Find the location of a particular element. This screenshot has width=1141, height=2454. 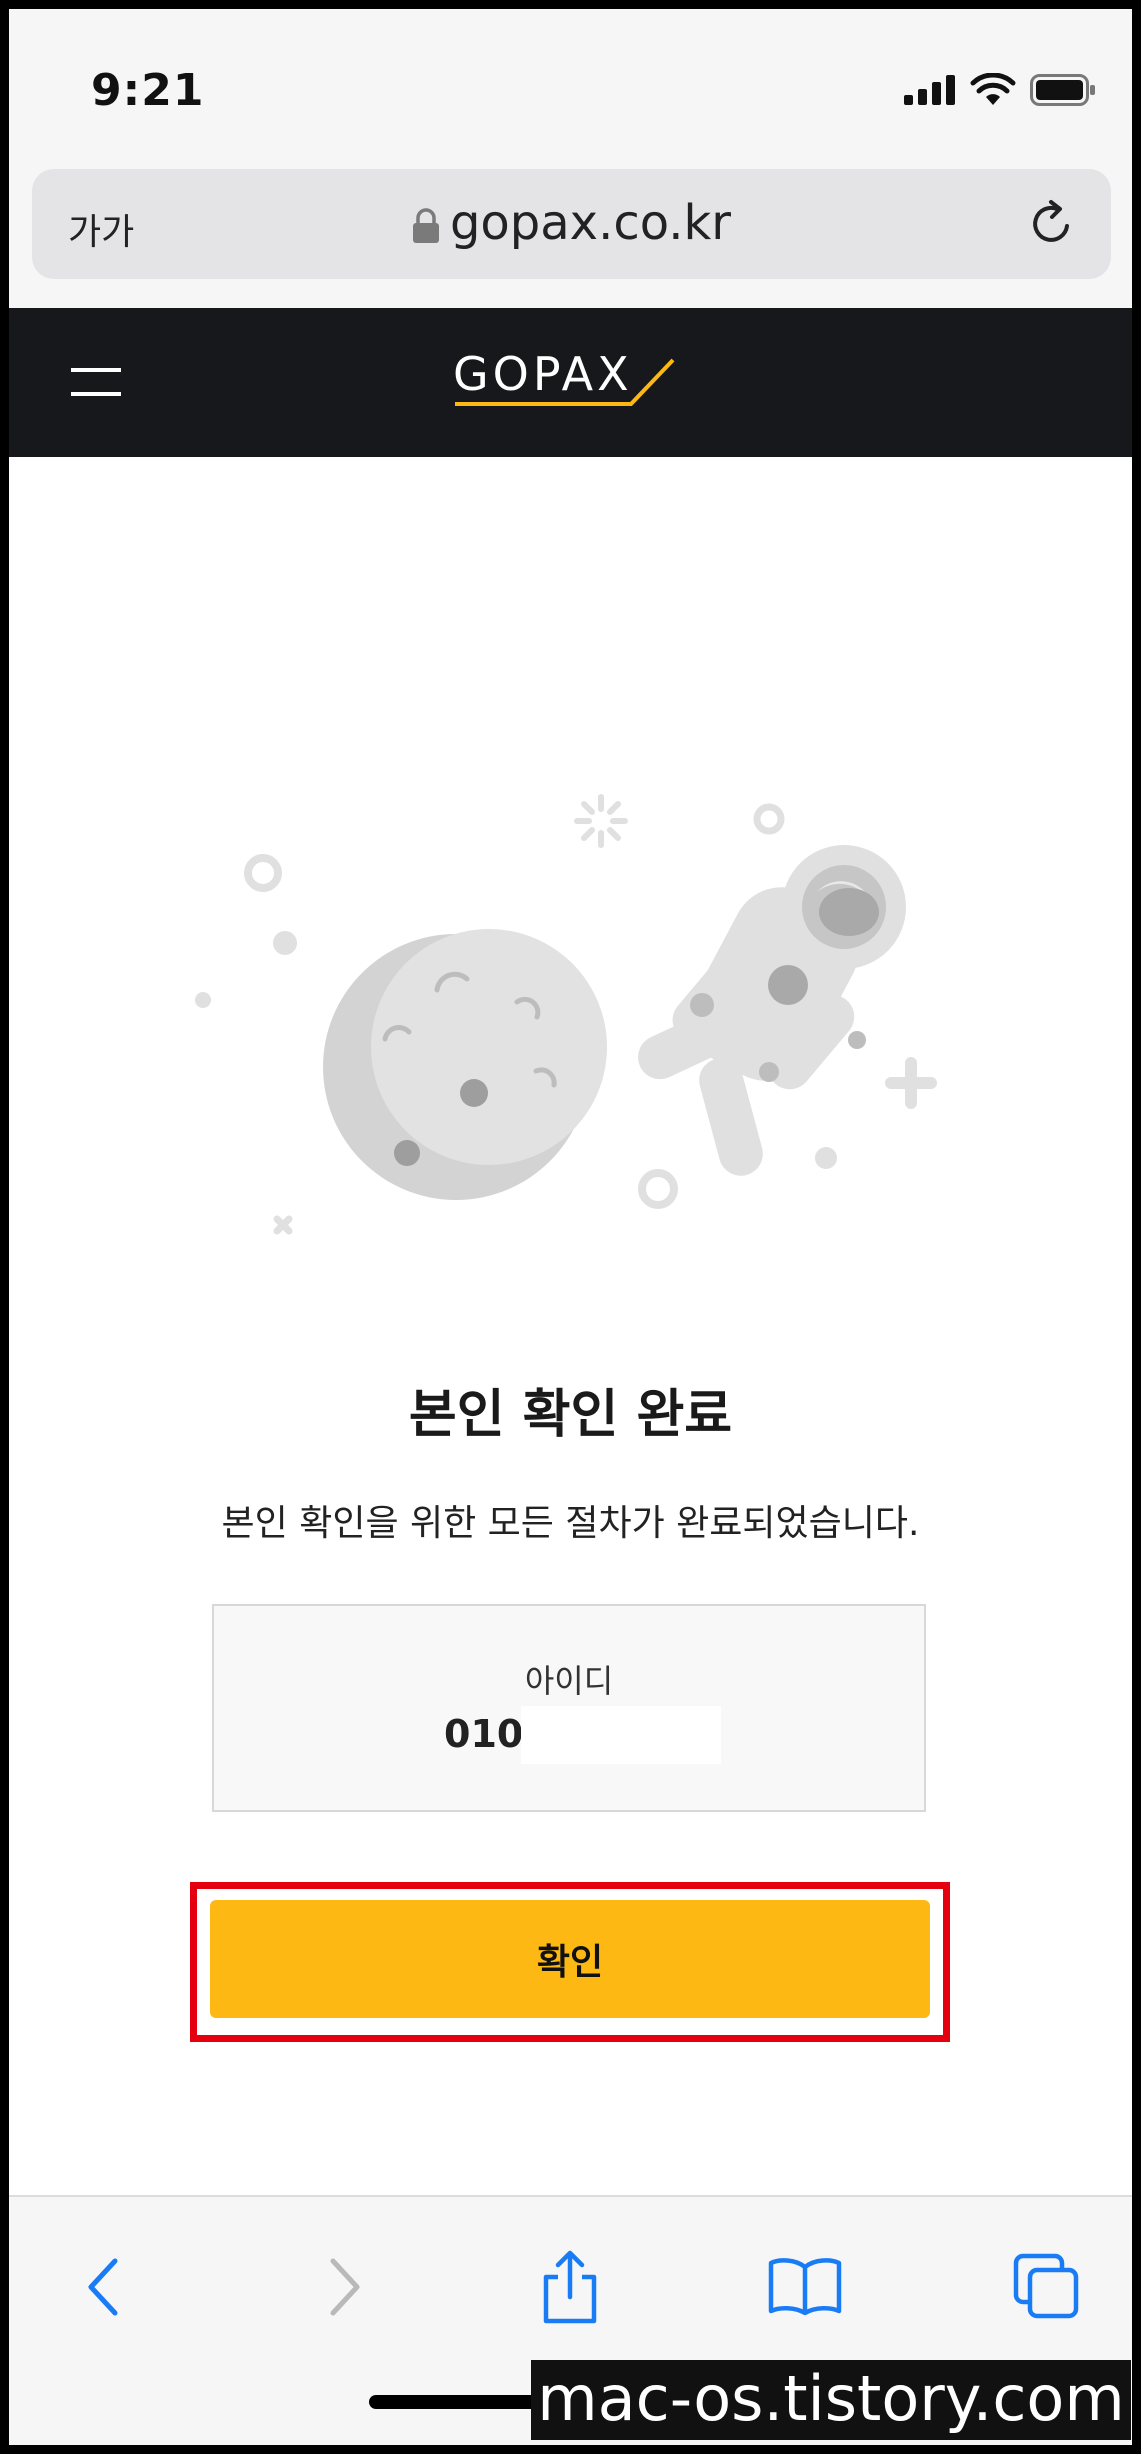

battery-icon is located at coordinates (1062, 90).